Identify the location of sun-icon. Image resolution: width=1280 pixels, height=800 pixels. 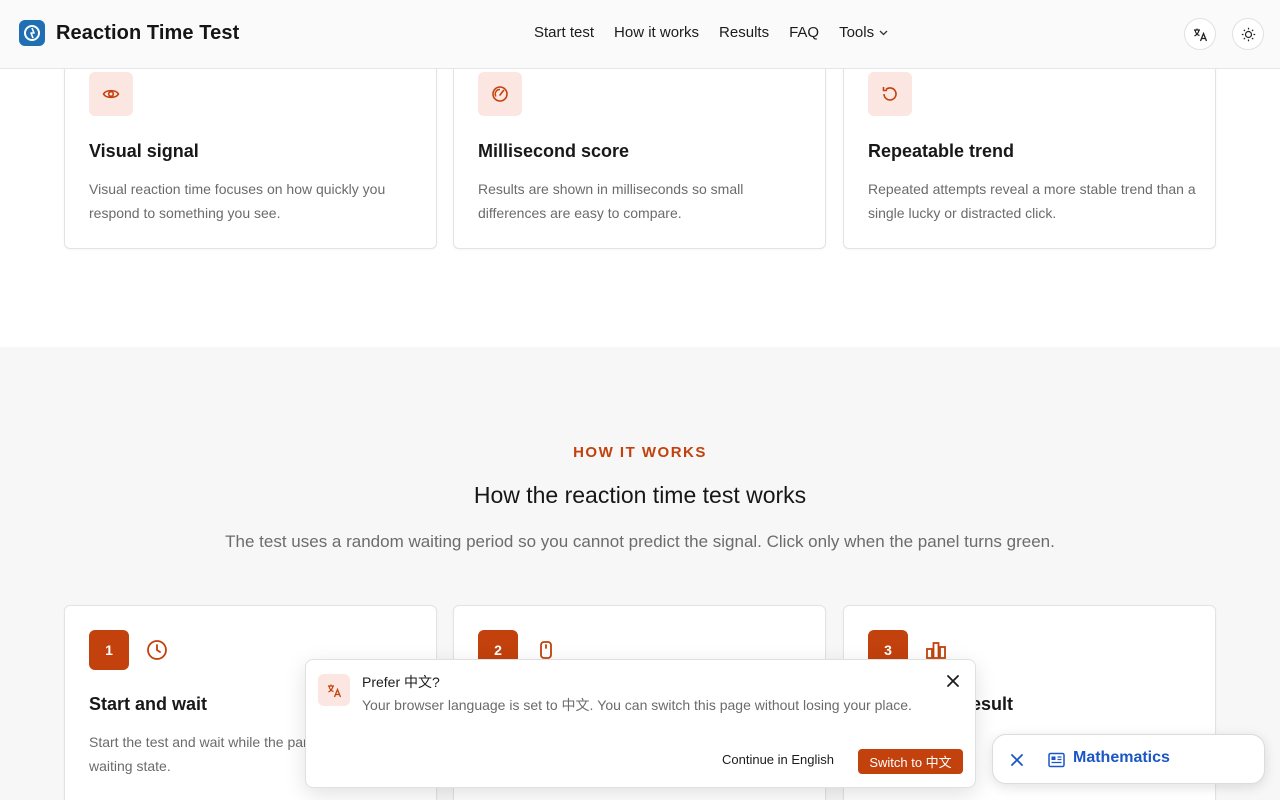
(1248, 34).